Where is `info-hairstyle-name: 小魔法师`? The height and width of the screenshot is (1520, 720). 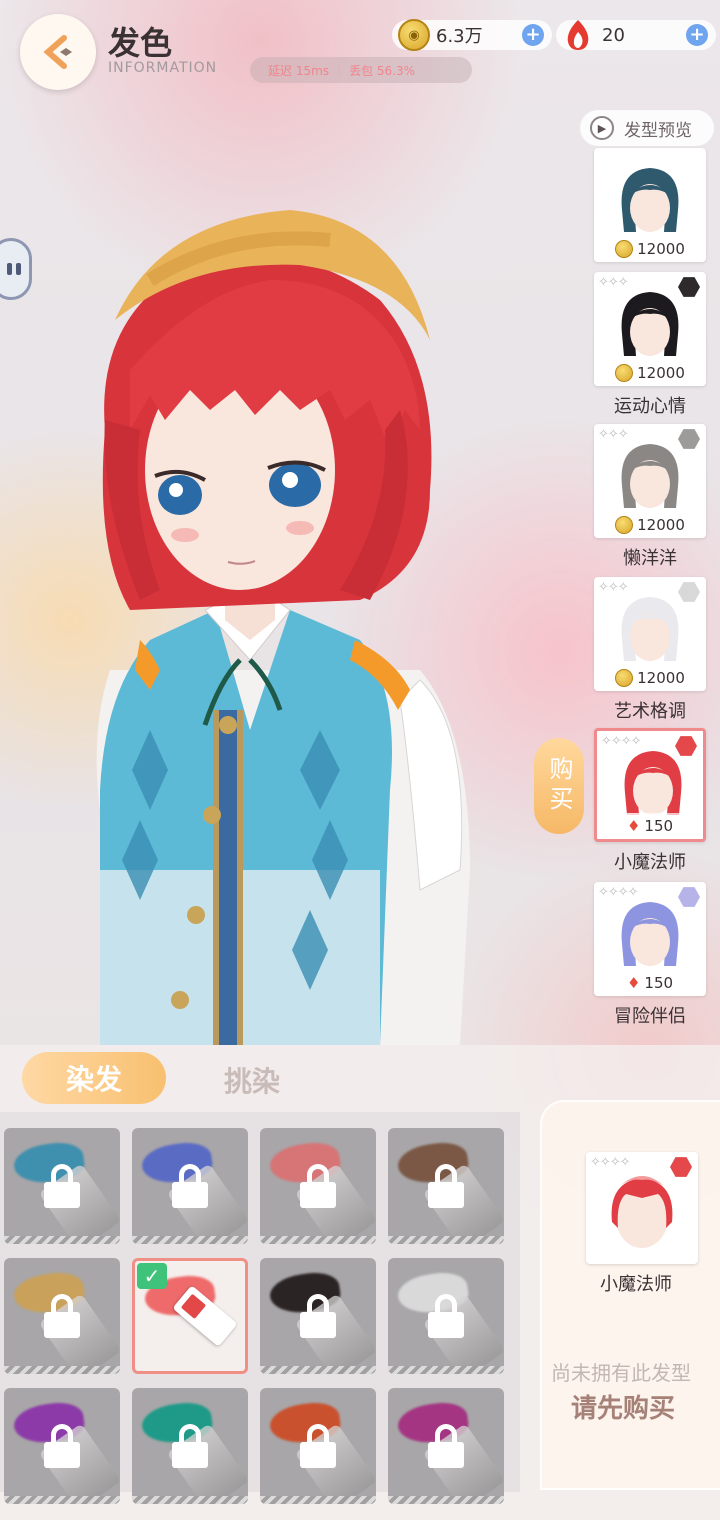 info-hairstyle-name: 小魔法师 is located at coordinates (636, 1284).